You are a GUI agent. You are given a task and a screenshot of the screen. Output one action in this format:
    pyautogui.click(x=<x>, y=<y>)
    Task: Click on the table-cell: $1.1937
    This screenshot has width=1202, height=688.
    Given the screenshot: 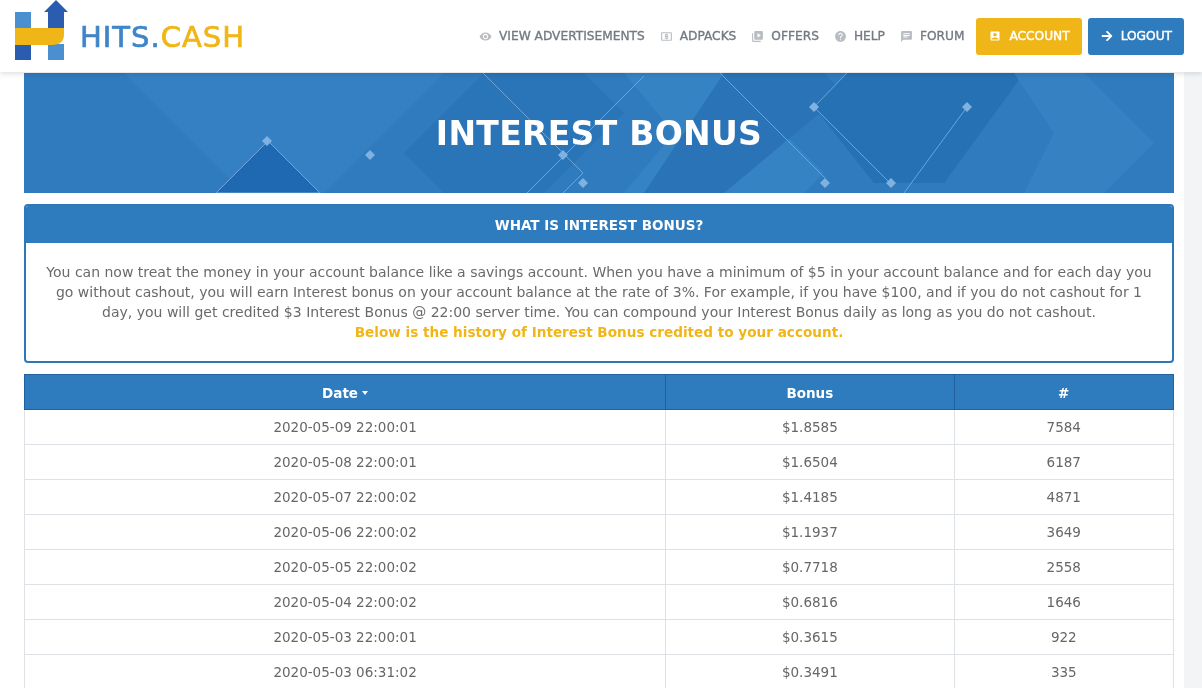 What is the action you would take?
    pyautogui.click(x=810, y=532)
    